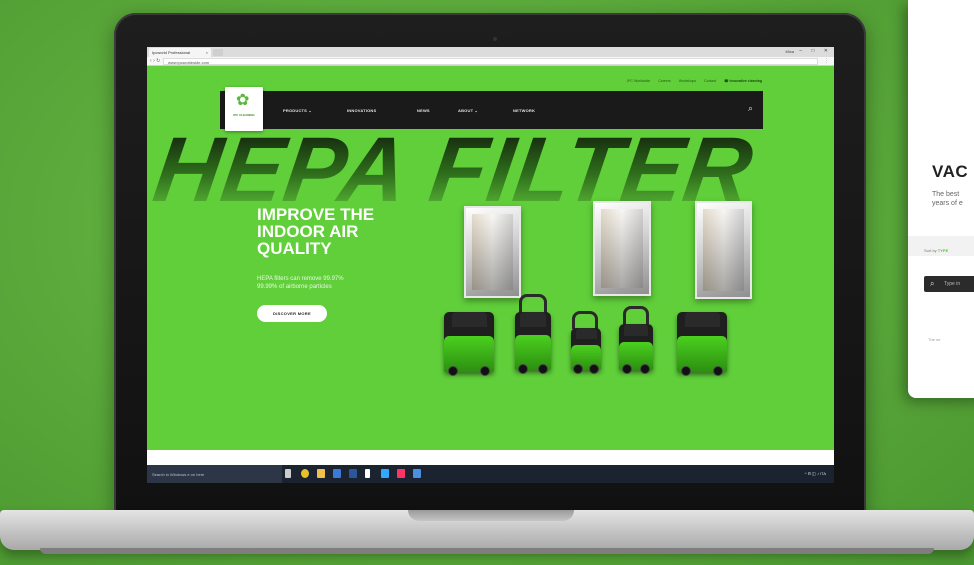 The height and width of the screenshot is (565, 974). What do you see at coordinates (244, 115) in the screenshot?
I see `logo-text: IPC CLEANING` at bounding box center [244, 115].